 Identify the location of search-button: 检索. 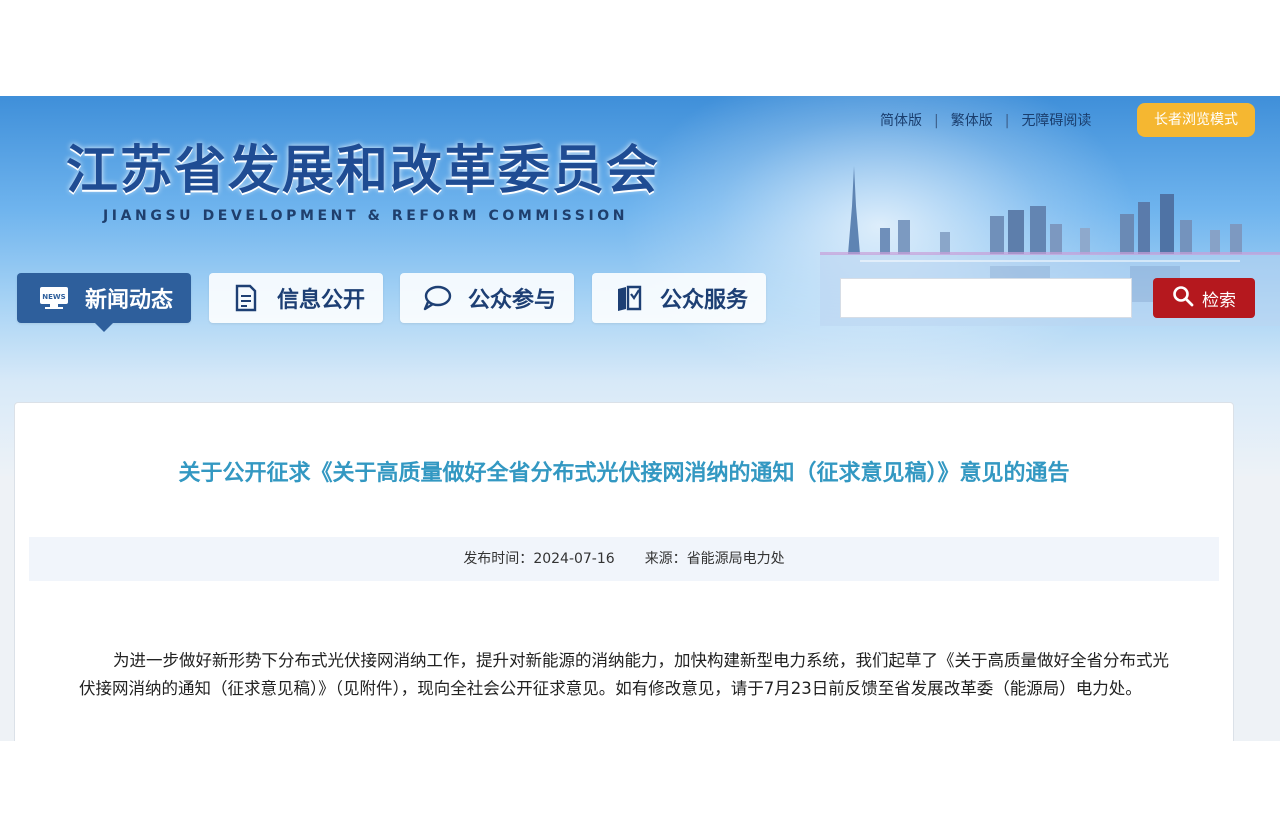
(1204, 298).